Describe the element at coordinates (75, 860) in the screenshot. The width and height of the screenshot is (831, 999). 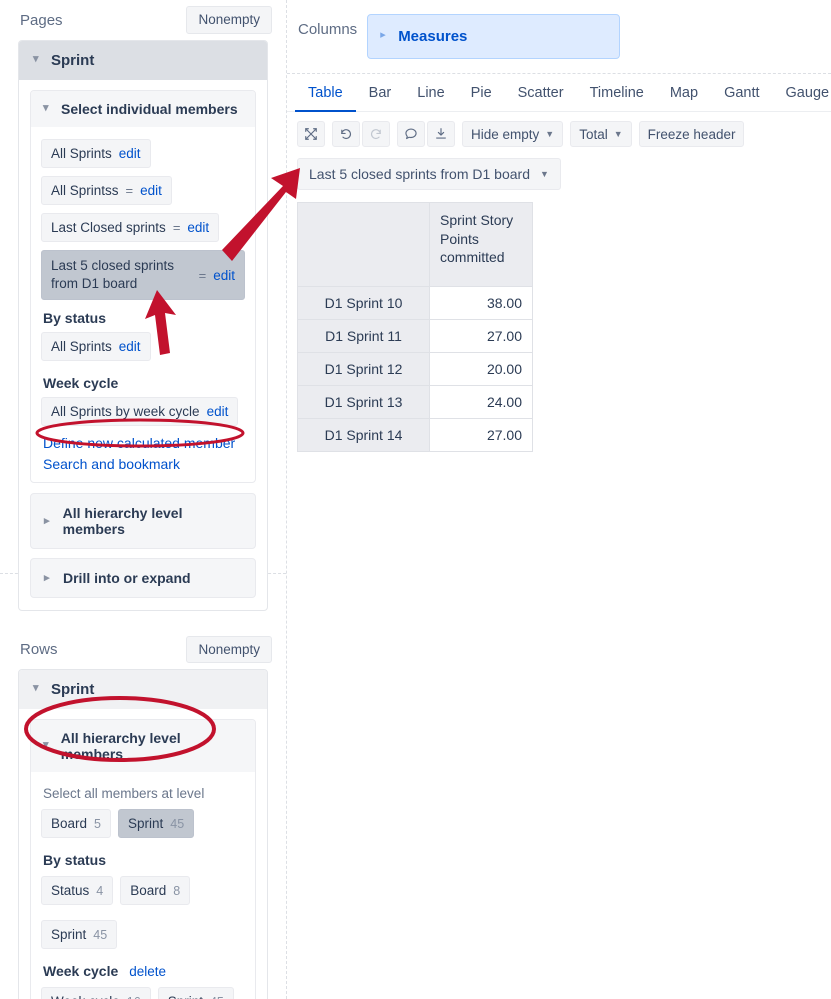
I see `rows-by-status-label: By status` at that location.